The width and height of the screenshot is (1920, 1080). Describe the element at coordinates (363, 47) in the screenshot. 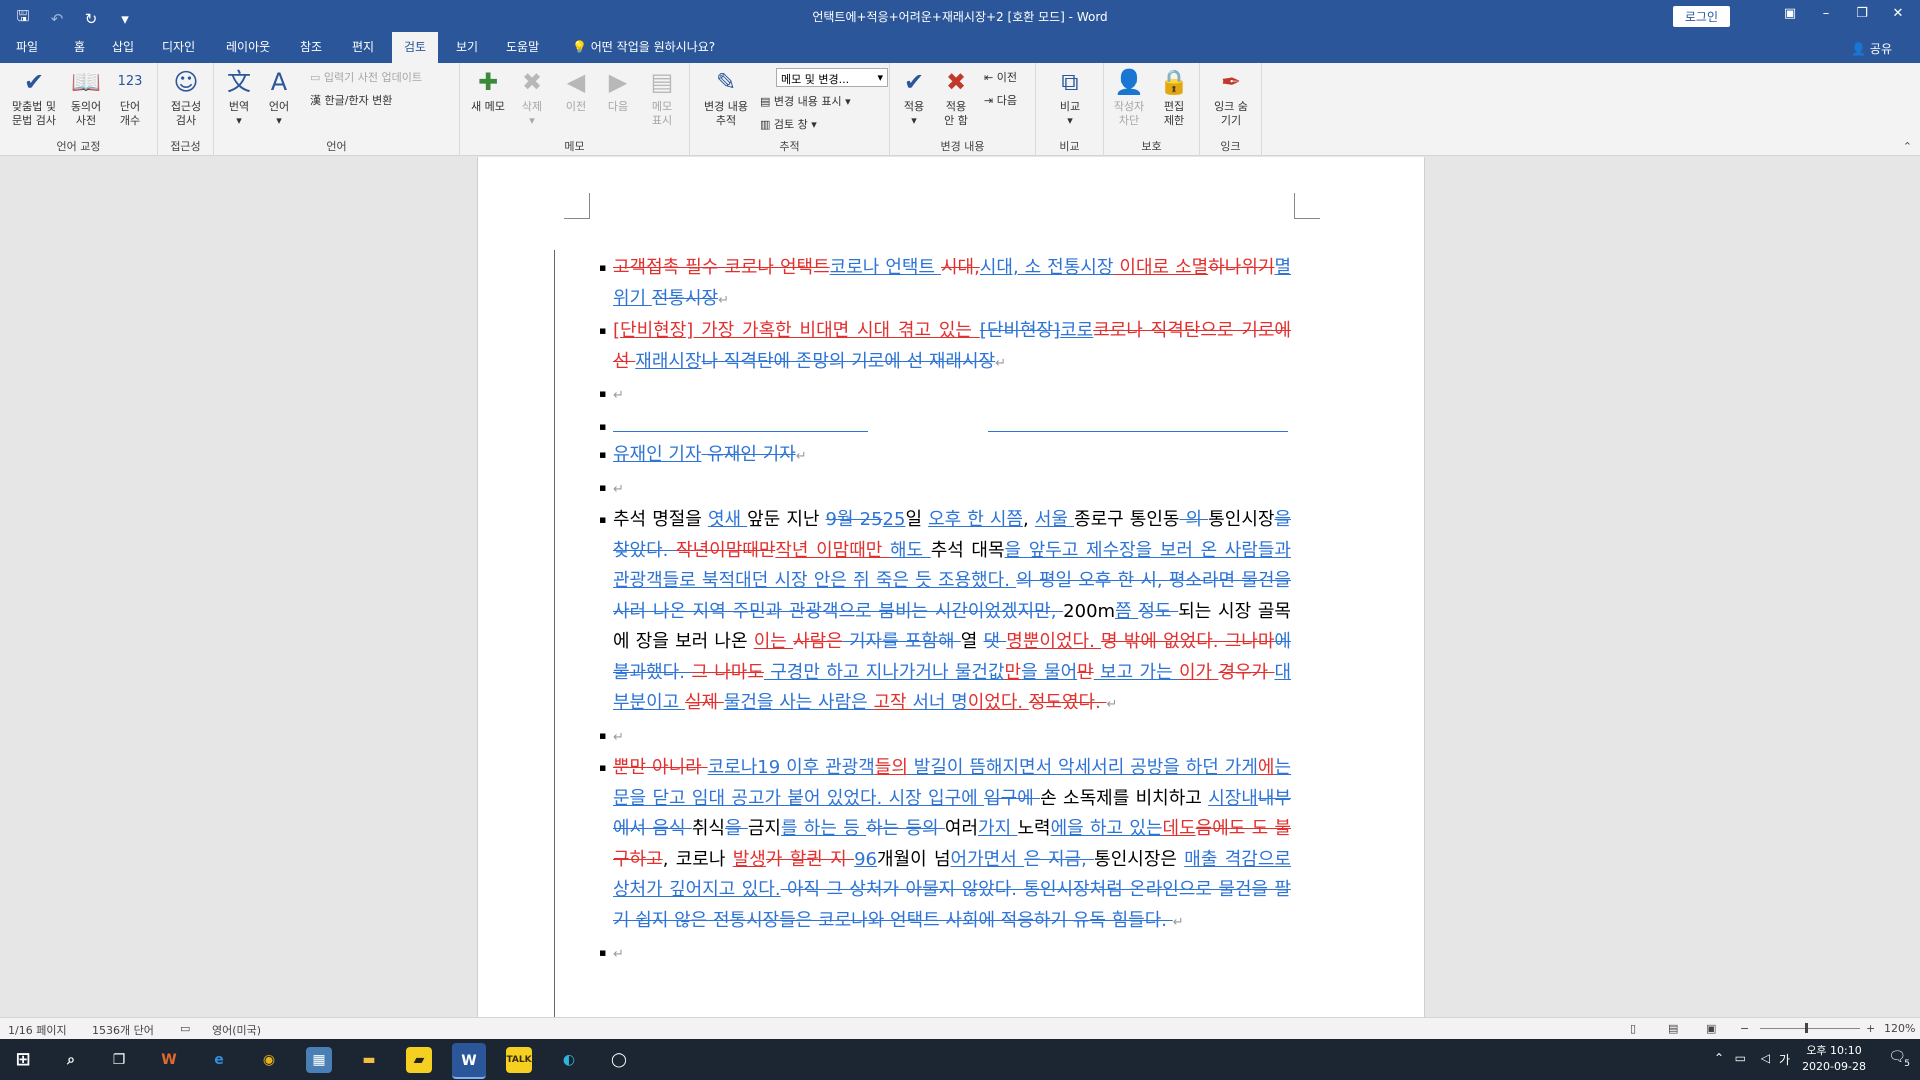

I see `tab-mailings: 편지` at that location.